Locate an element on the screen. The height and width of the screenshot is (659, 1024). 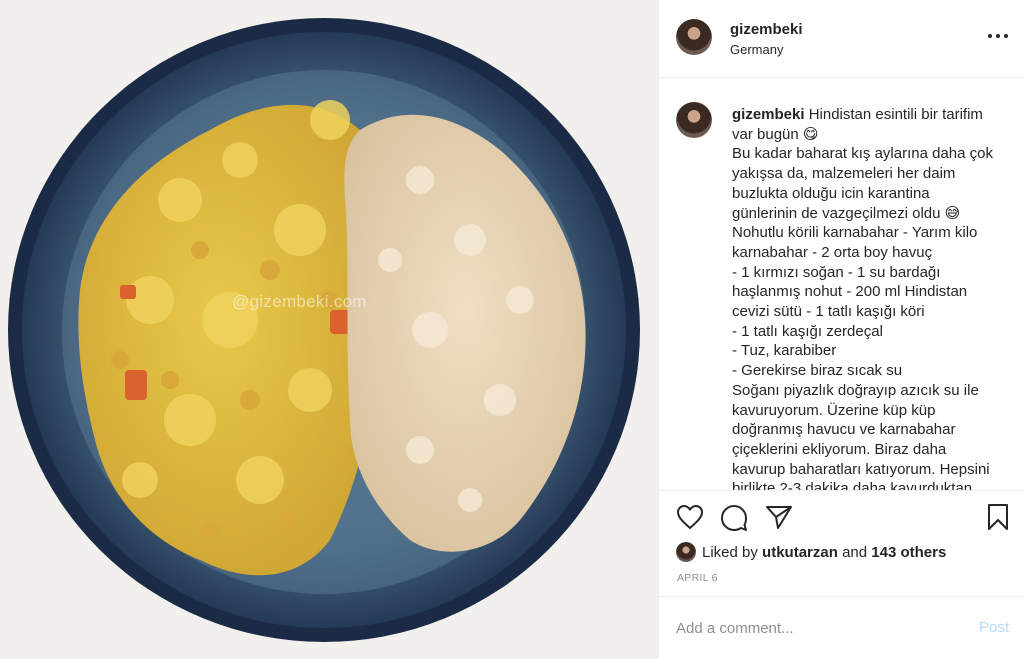
author-avatar is located at coordinates (694, 37).